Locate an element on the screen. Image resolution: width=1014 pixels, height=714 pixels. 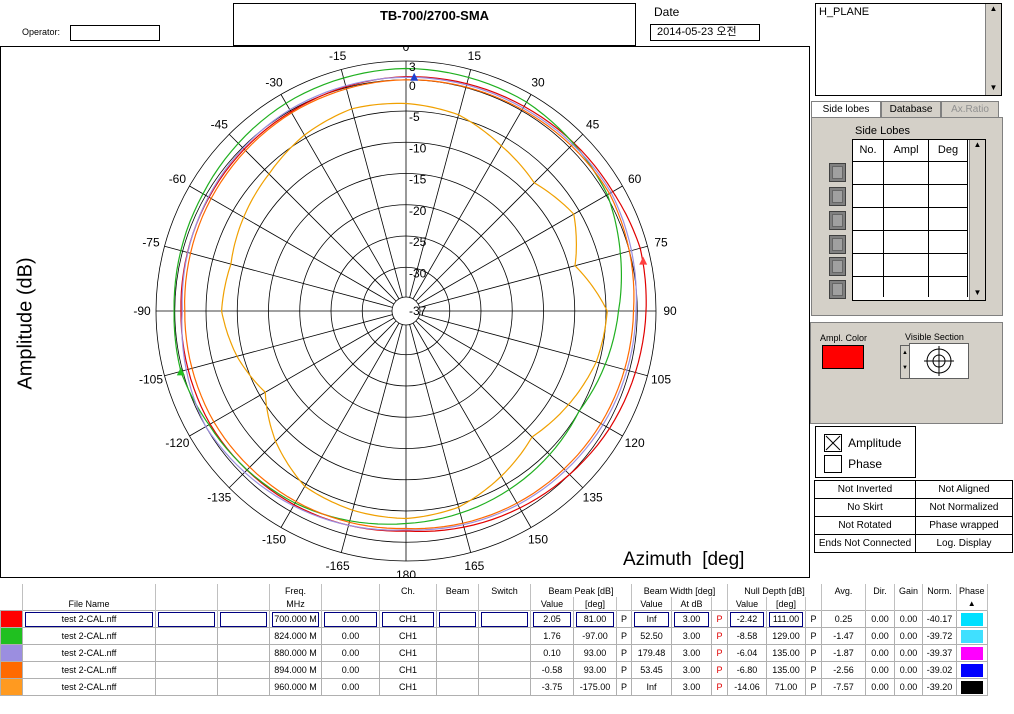
cell-bp-val: 0.10 is located at coordinates (552, 653).